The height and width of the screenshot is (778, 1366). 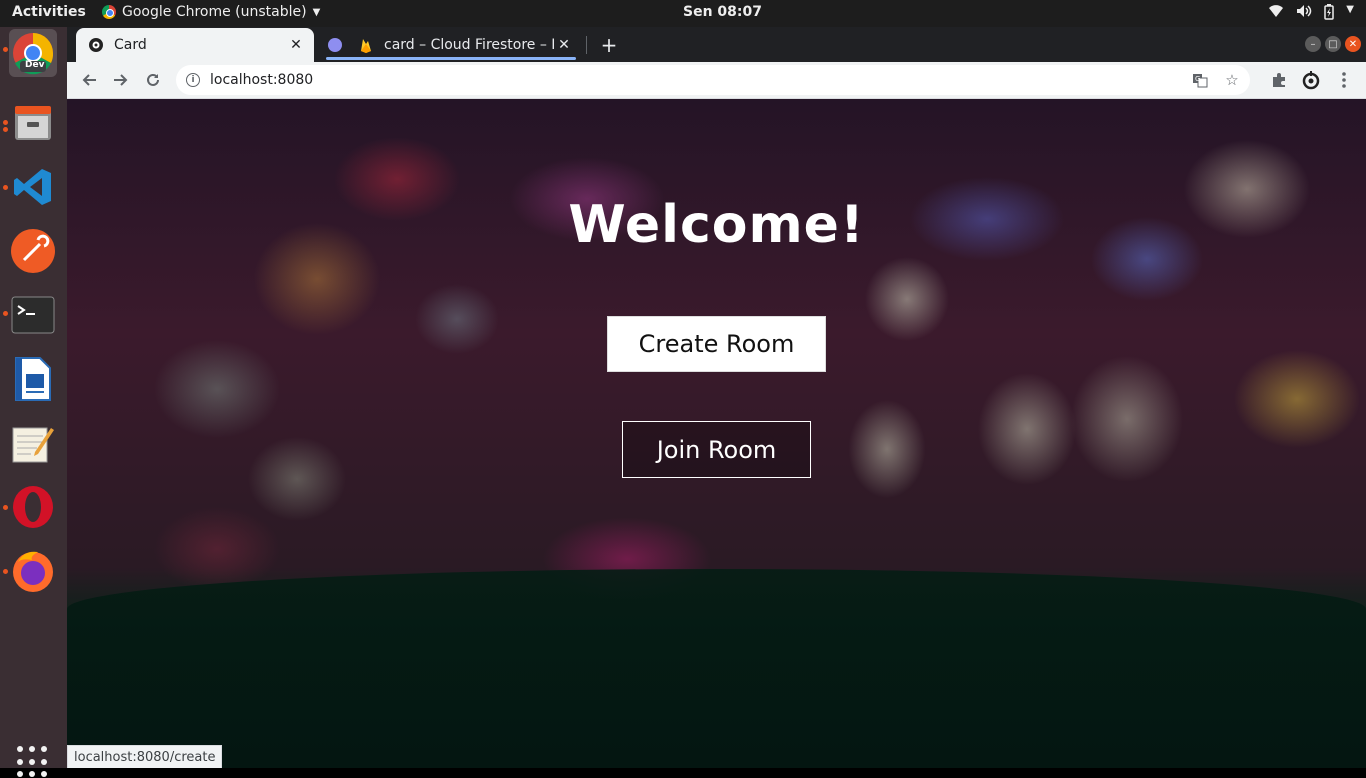 I want to click on dock-text-editor, so click(x=33, y=443).